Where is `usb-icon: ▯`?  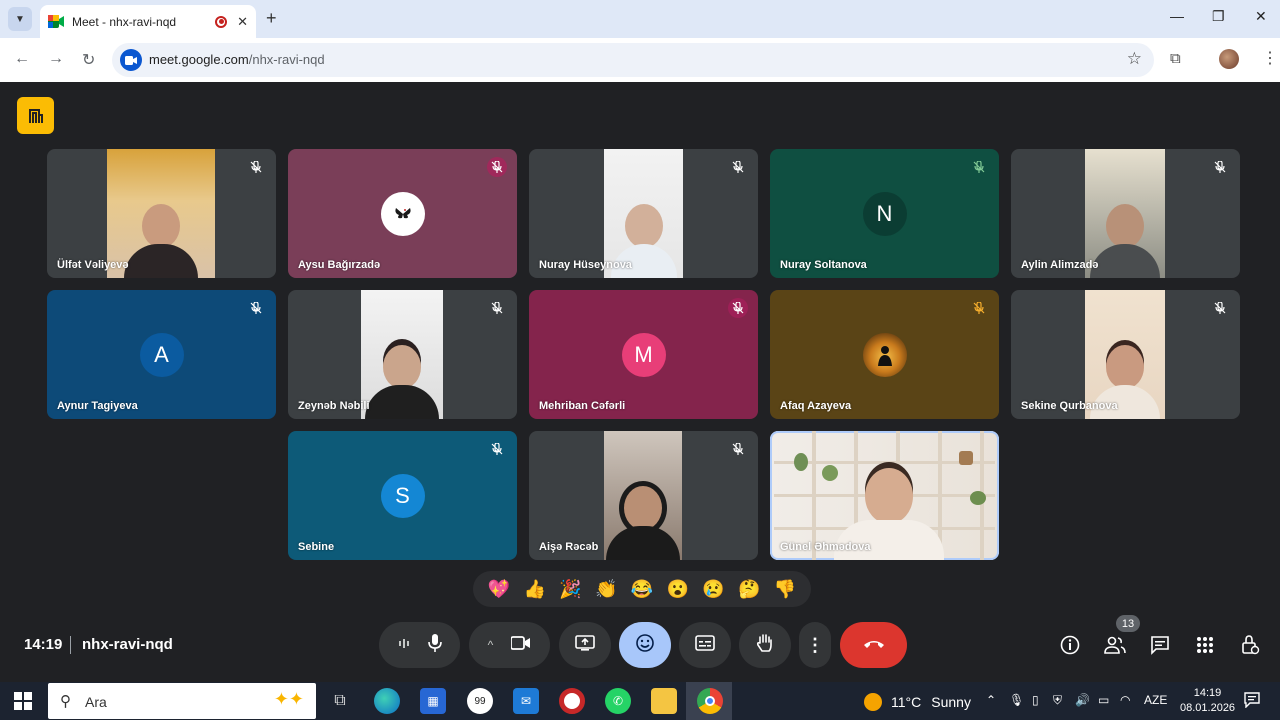 usb-icon: ▯ is located at coordinates (1035, 700).